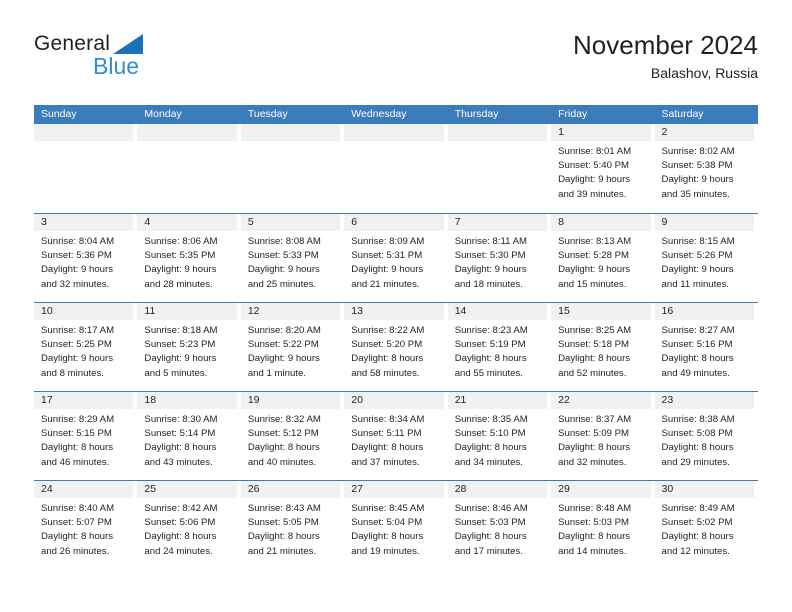 The image size is (792, 612). Describe the element at coordinates (78, 508) in the screenshot. I see `sunrise-text: Sunrise: 8:40 AM` at that location.